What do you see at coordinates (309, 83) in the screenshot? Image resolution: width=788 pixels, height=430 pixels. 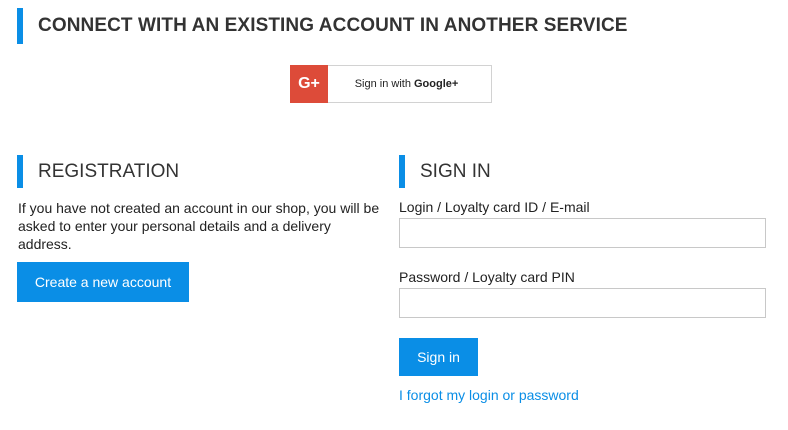 I see `google-plus-icon: G+` at bounding box center [309, 83].